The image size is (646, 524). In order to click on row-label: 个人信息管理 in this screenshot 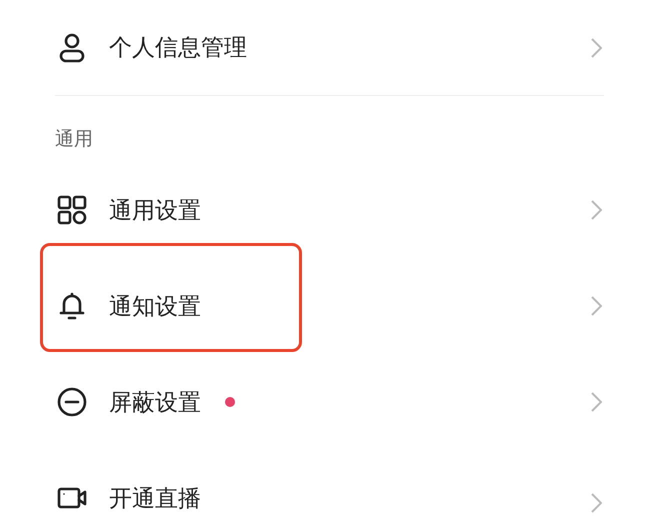, I will do `click(178, 48)`.